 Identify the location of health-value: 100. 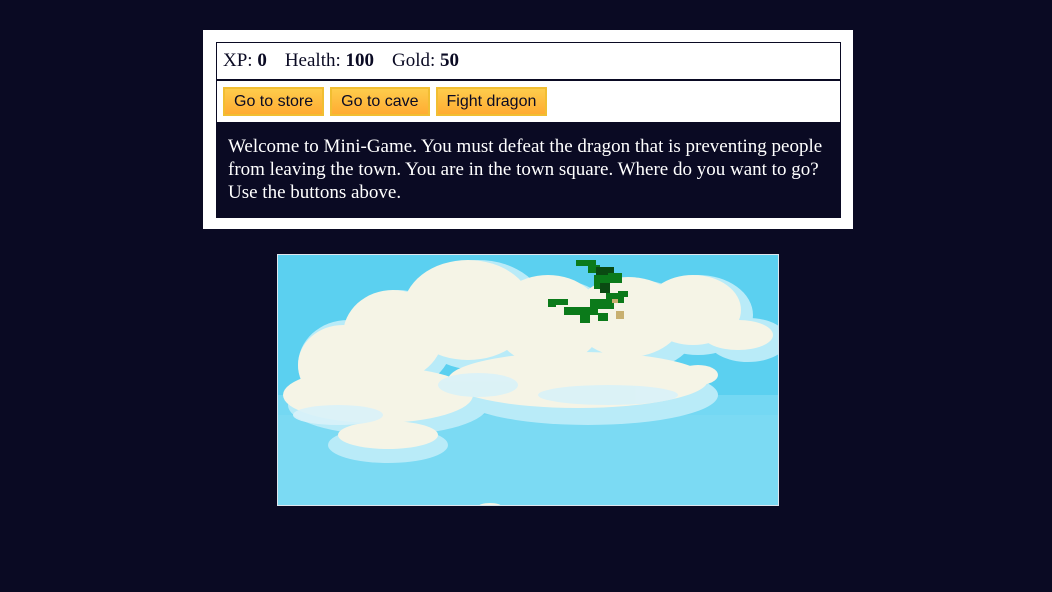
(360, 60).